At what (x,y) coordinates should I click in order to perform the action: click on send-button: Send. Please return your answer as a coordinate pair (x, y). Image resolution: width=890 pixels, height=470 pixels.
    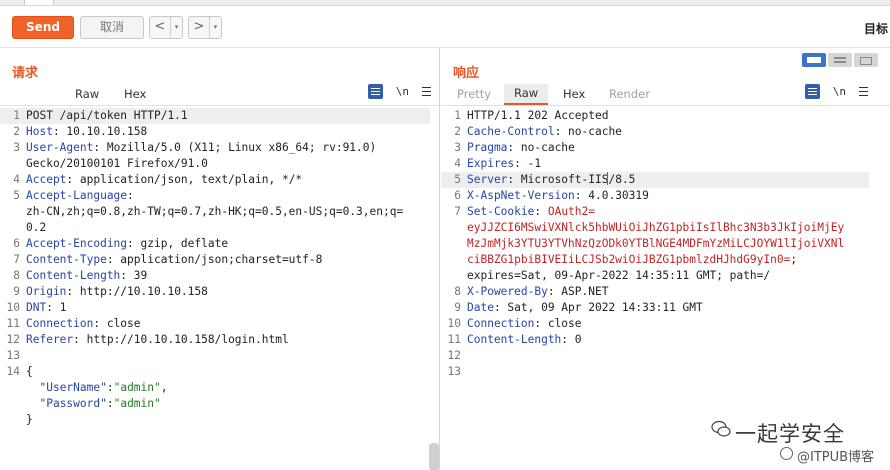
    Looking at the image, I should click on (43, 27).